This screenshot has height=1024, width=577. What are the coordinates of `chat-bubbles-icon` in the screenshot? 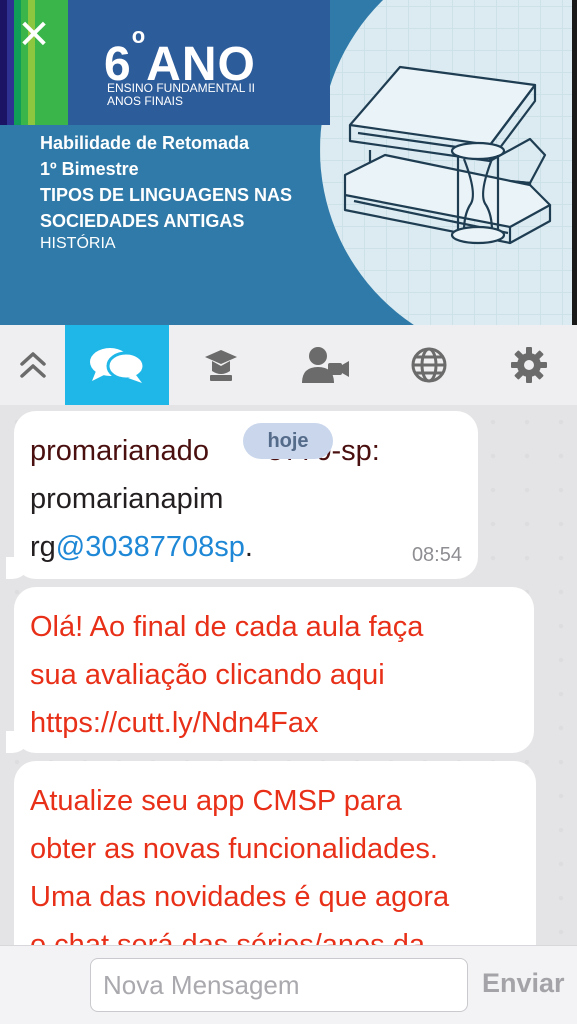 It's located at (118, 365).